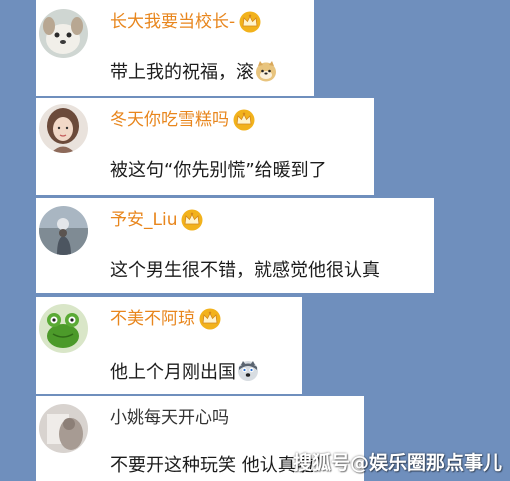 This screenshot has height=481, width=510. Describe the element at coordinates (169, 120) in the screenshot. I see `username: 冬天你吃雪糕吗` at that location.